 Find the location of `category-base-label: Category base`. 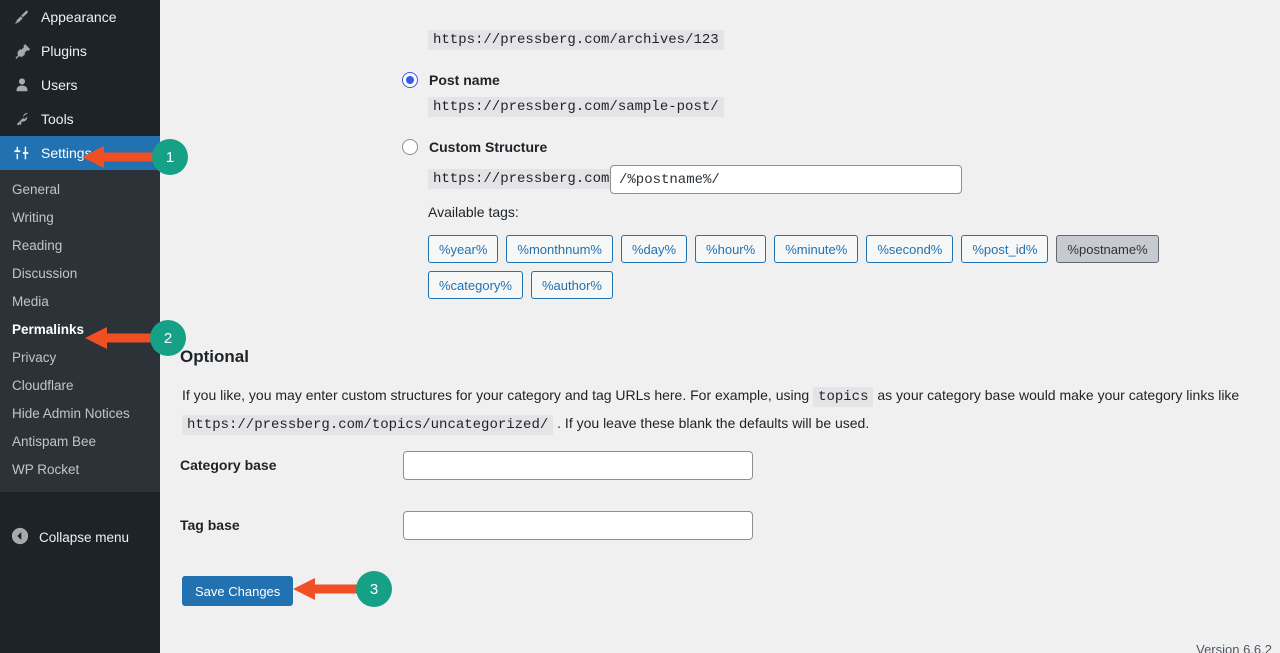

category-base-label: Category base is located at coordinates (228, 465).